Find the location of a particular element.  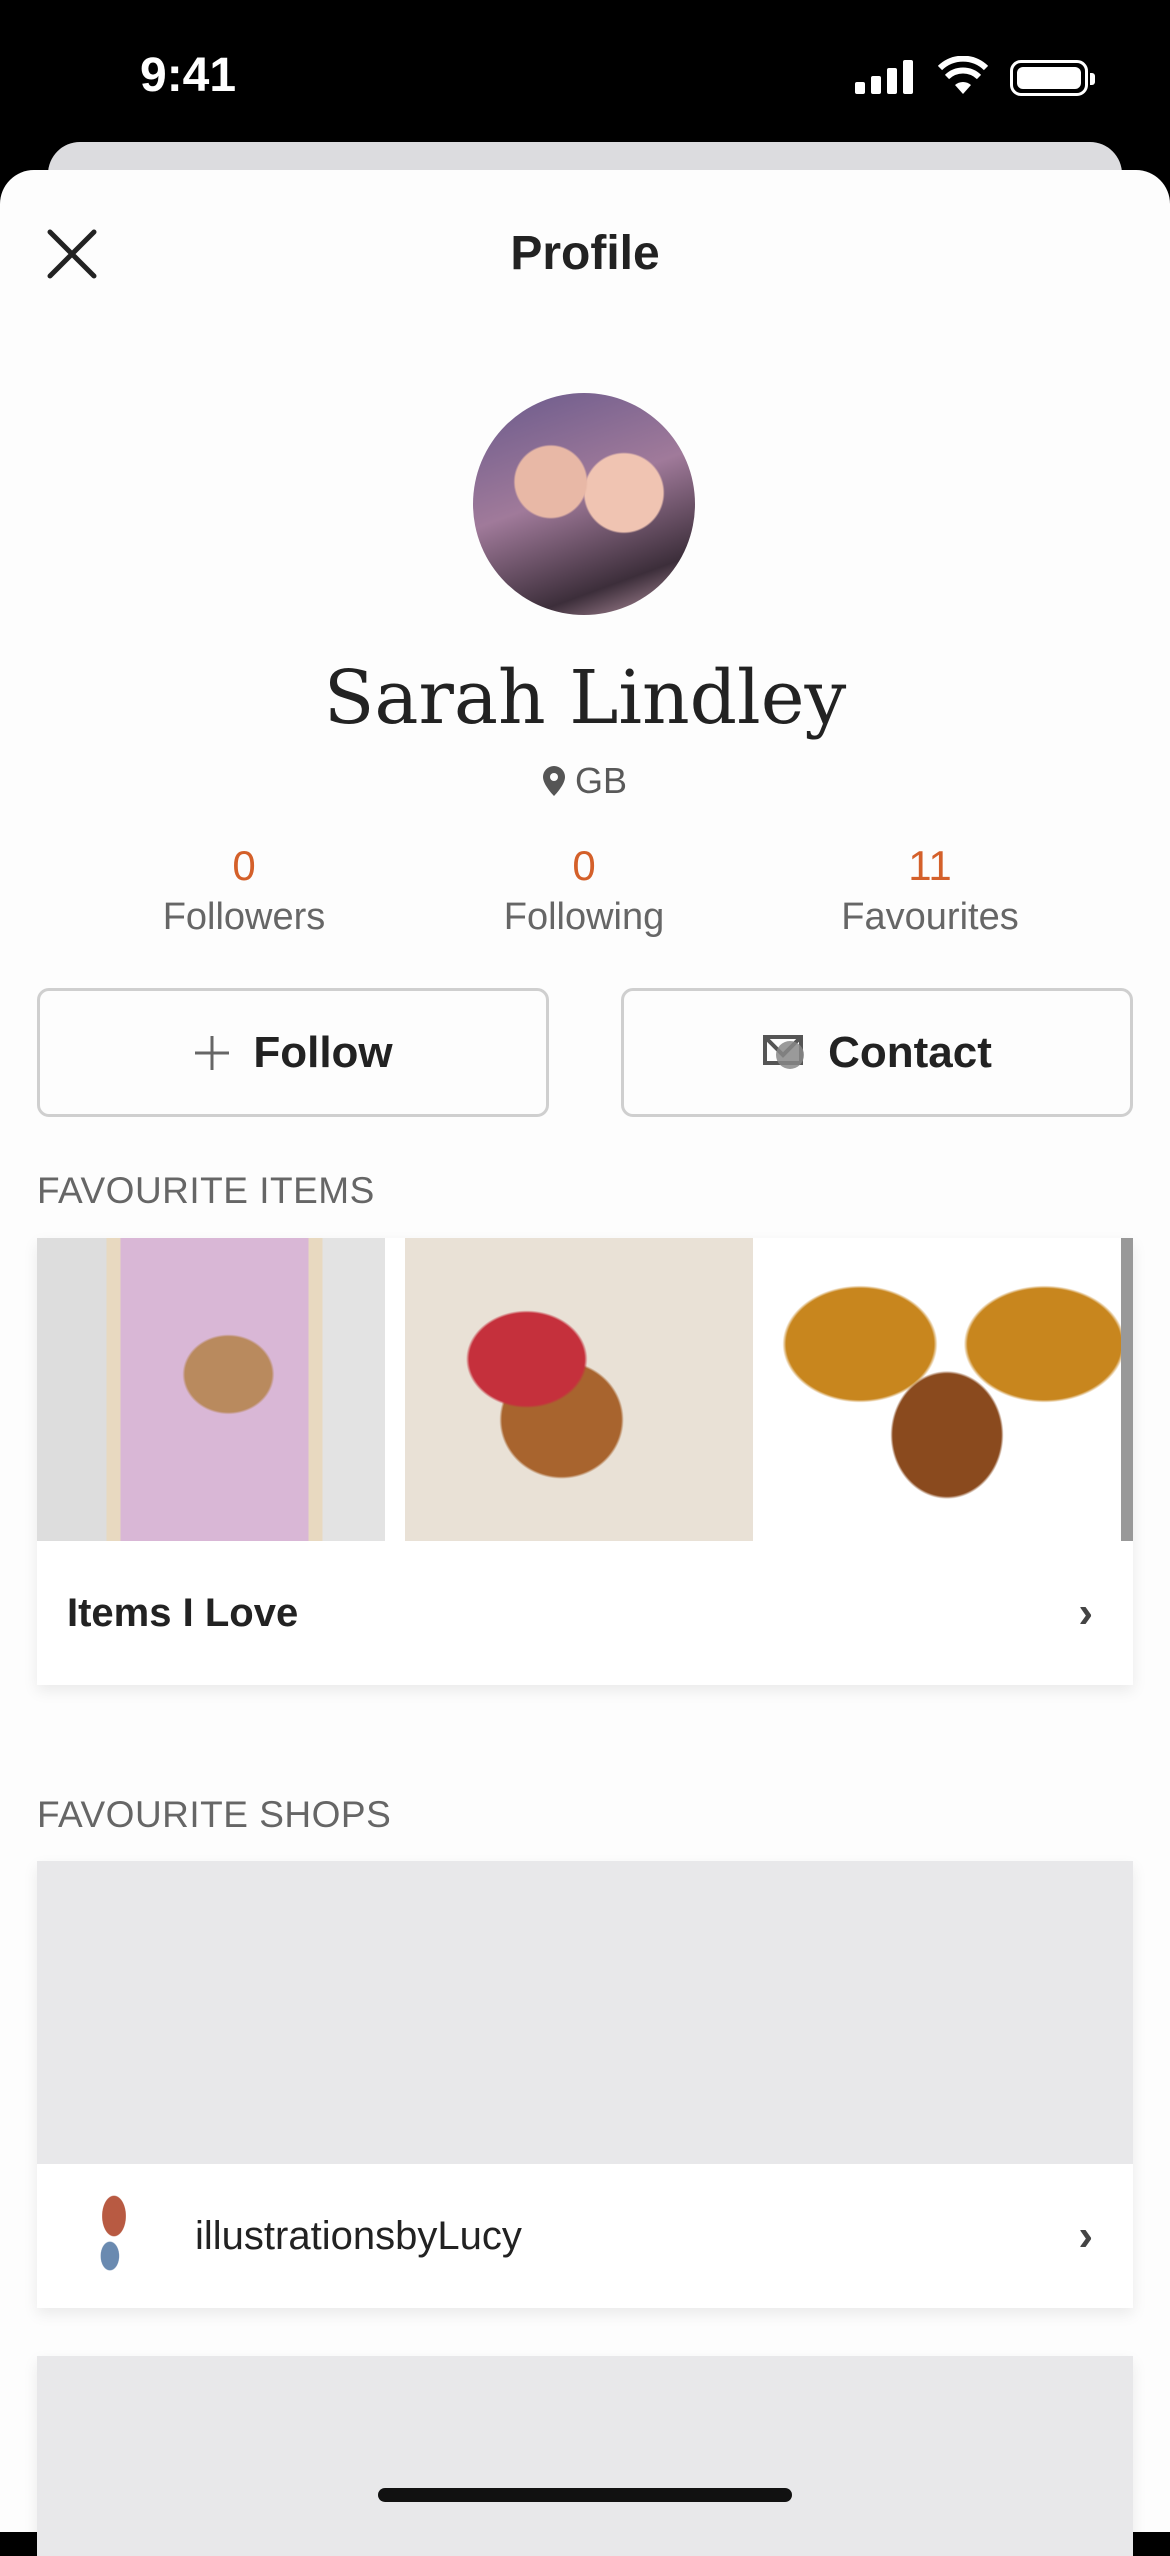

shop-card-next is located at coordinates (585, 2456).